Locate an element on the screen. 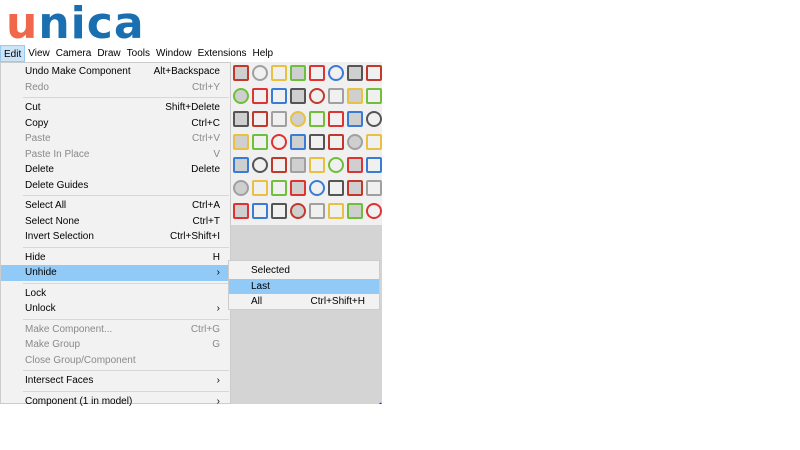  menu-item-undo-make-component: Undo Make Component Alt+Backspace is located at coordinates (115, 72).